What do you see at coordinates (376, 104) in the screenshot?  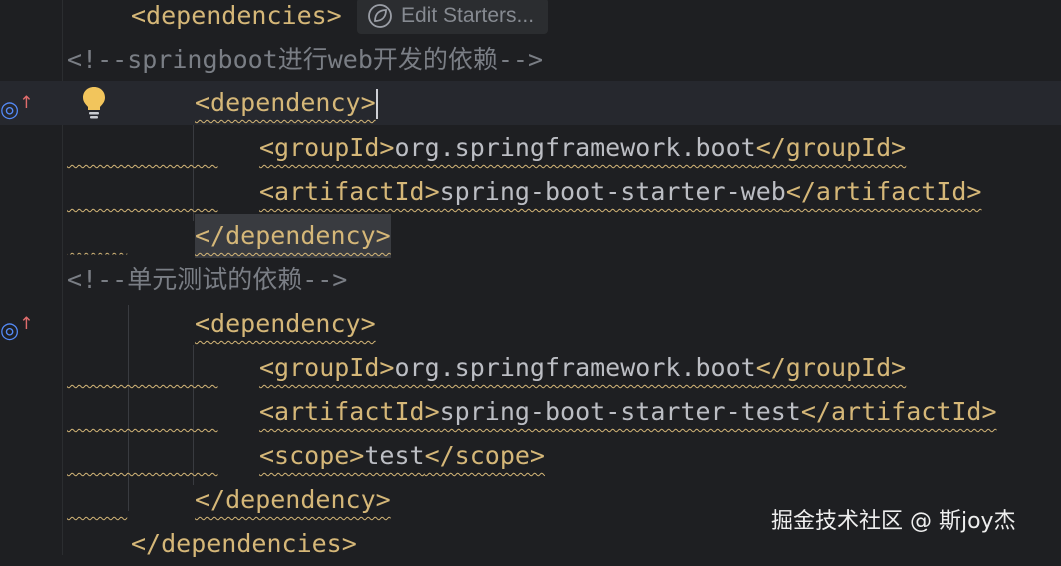 I see `text-caret` at bounding box center [376, 104].